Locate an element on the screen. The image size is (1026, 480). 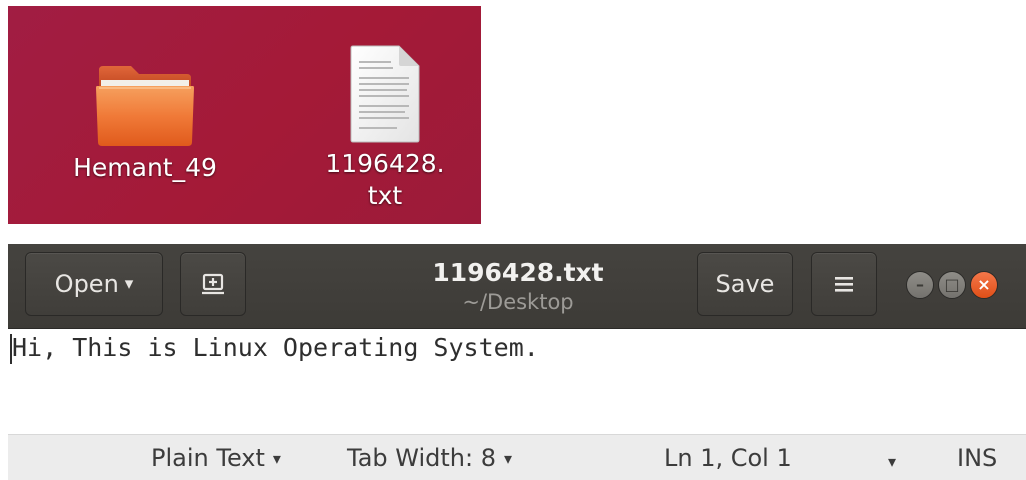
close-icon: × is located at coordinates (984, 284).